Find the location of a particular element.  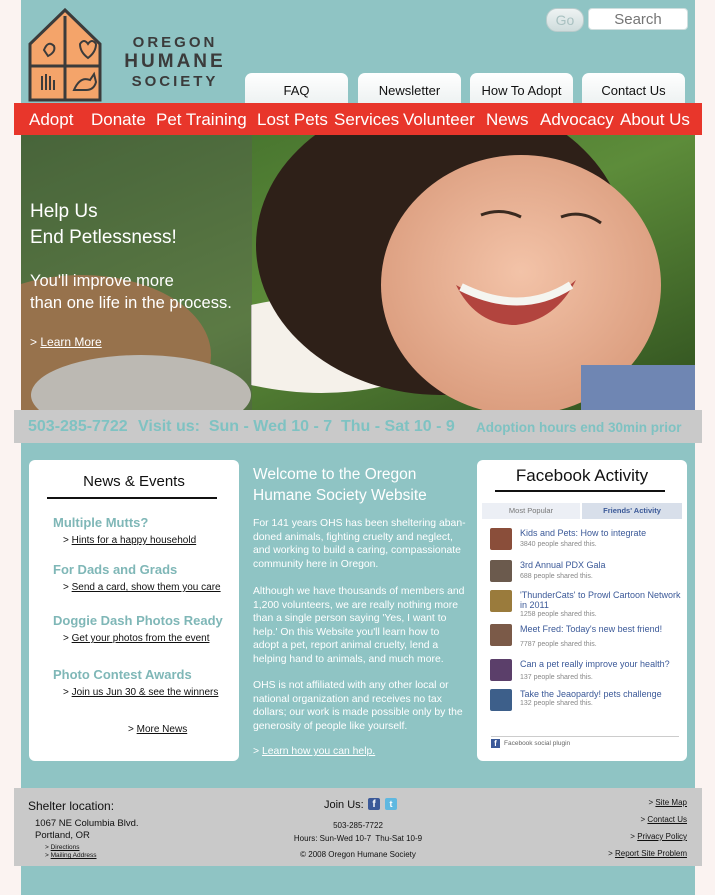

hero-sub-2: than one life in the process. is located at coordinates (131, 303).